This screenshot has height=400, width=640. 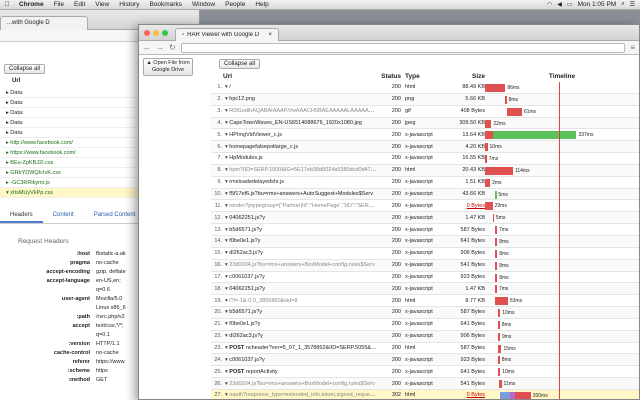 I want to click on back-arrow-icon: ←, so click(x=147, y=47).